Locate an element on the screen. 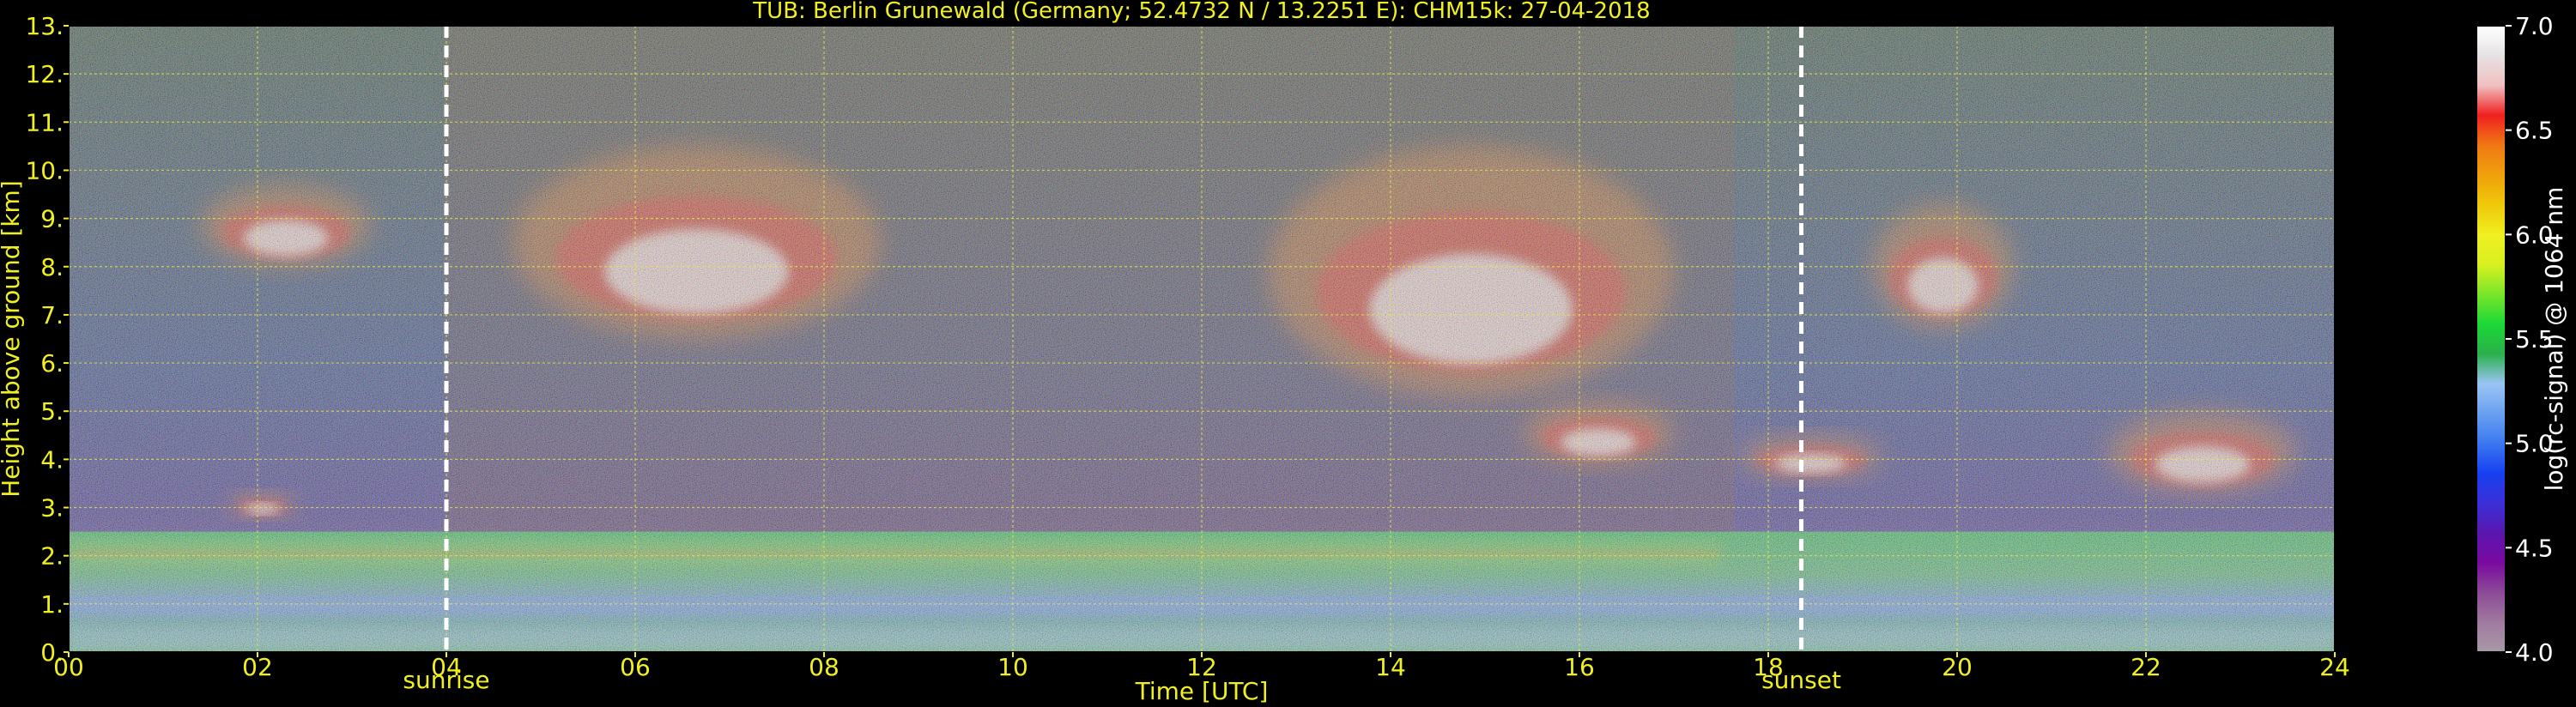 The width and height of the screenshot is (2576, 707). y-tick-label: 1. is located at coordinates (52, 604).